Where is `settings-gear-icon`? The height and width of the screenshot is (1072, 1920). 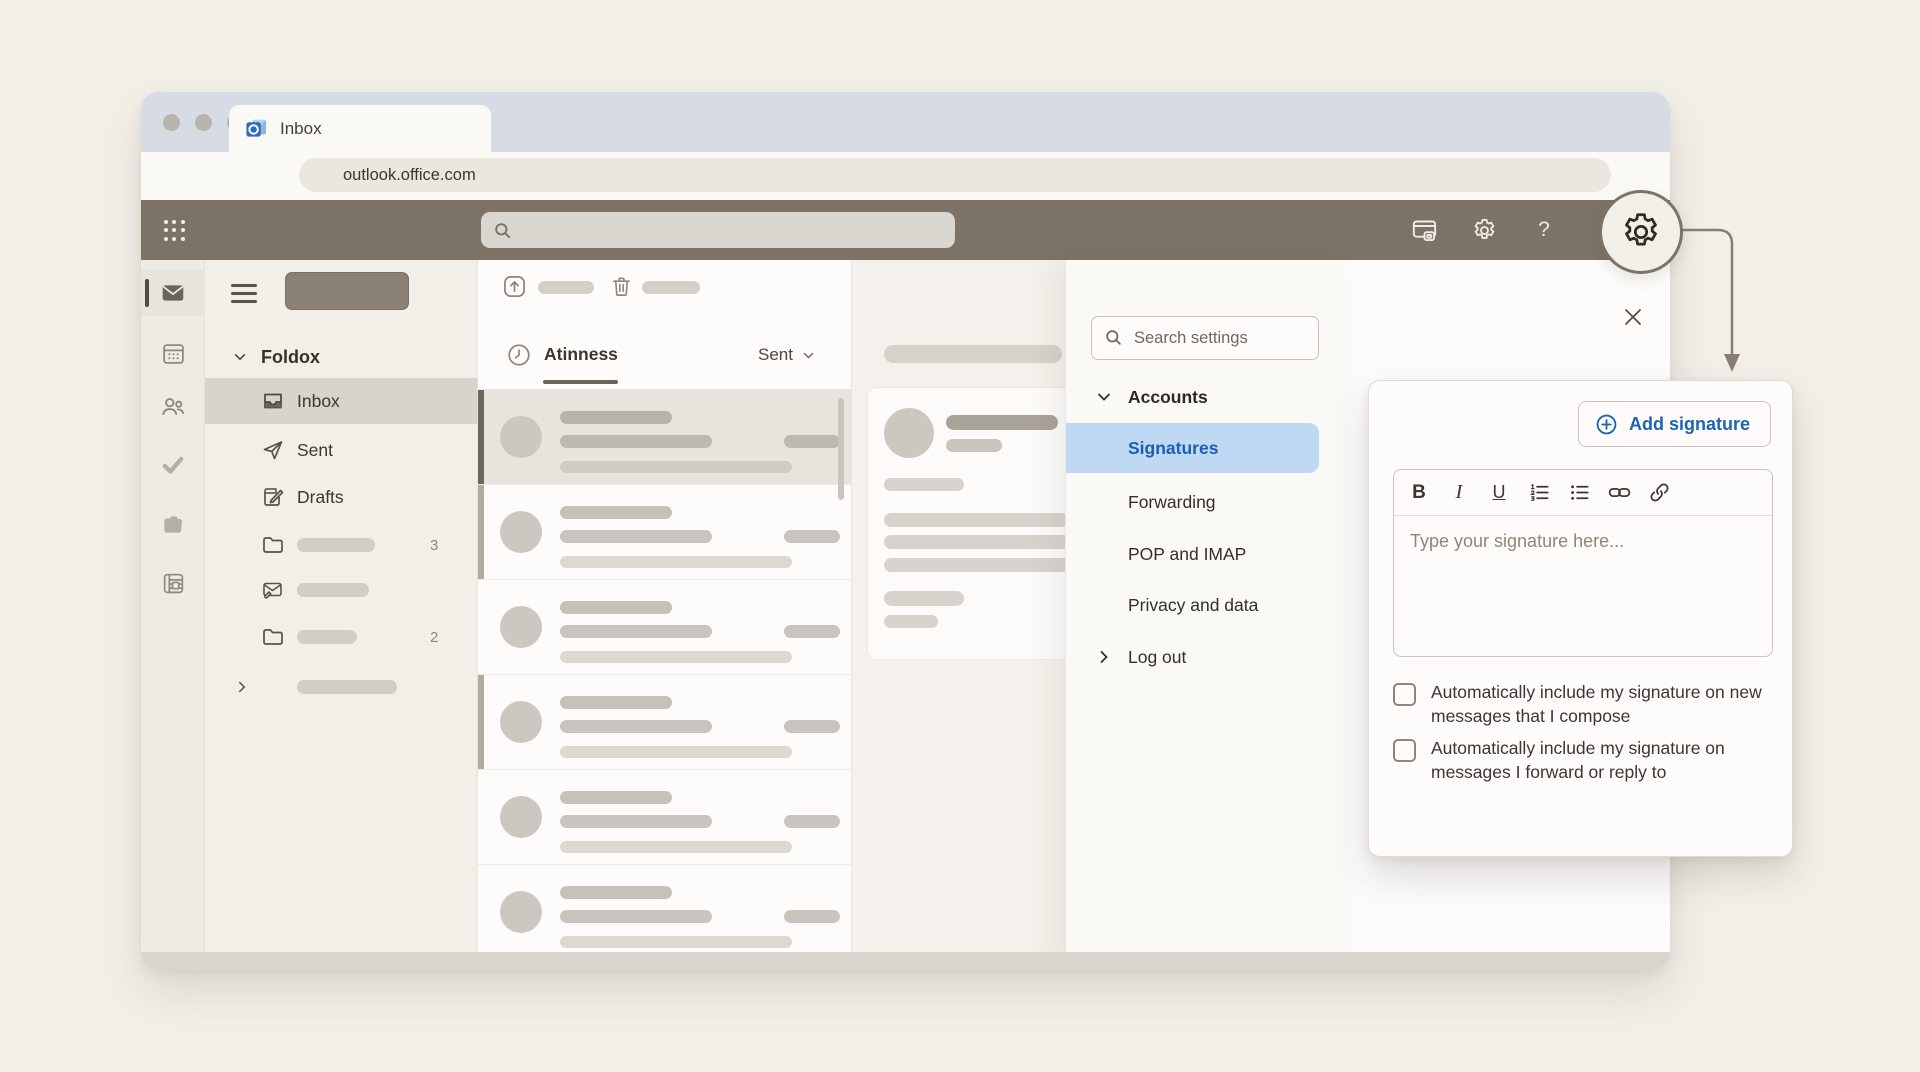
settings-gear-icon is located at coordinates (1484, 230).